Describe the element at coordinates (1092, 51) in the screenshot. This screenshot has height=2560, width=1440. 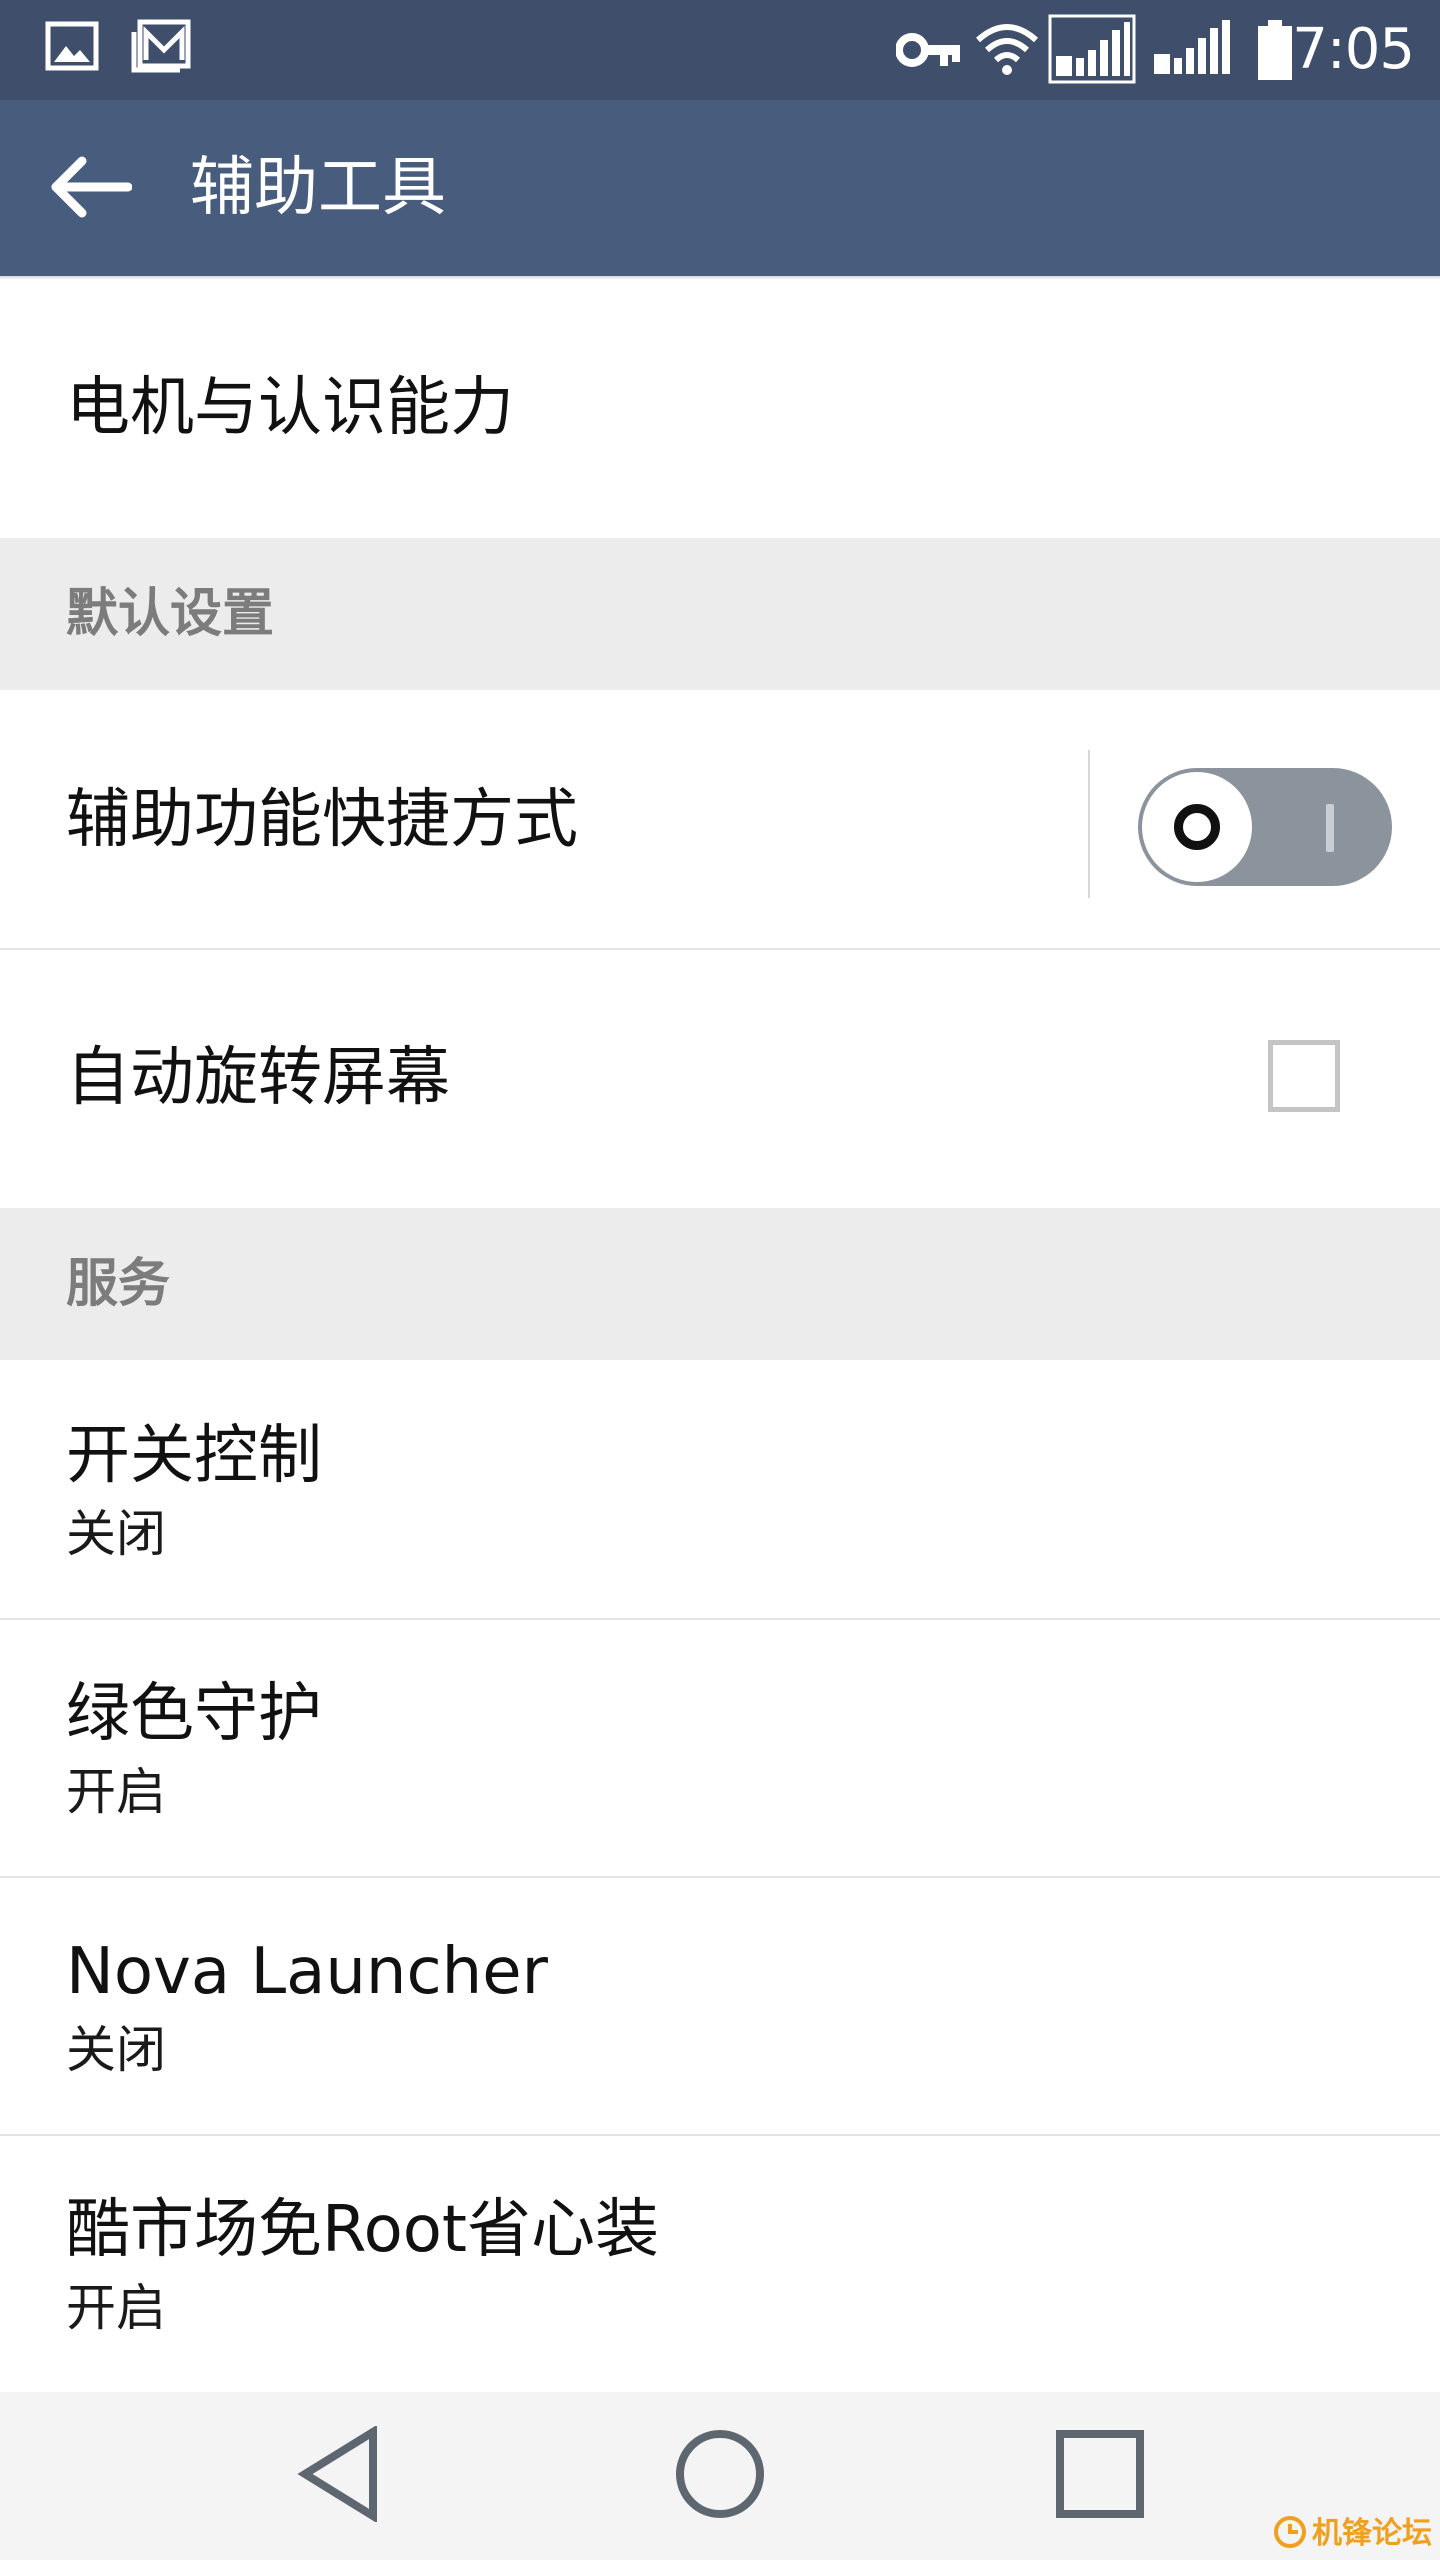
I see `signal-sim1-icon` at that location.